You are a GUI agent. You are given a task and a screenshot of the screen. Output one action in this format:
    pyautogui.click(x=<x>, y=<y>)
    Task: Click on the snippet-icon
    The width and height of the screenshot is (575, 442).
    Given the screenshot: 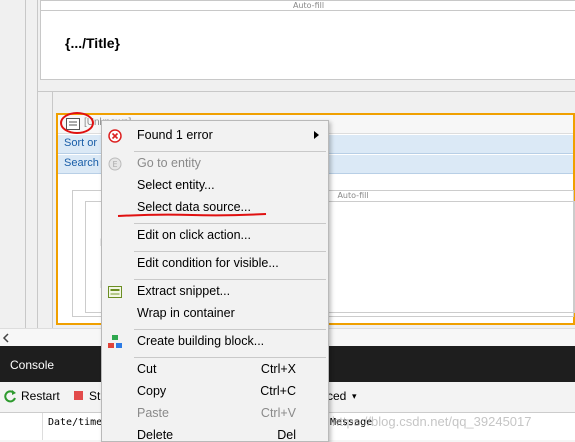 What is the action you would take?
    pyautogui.click(x=115, y=292)
    